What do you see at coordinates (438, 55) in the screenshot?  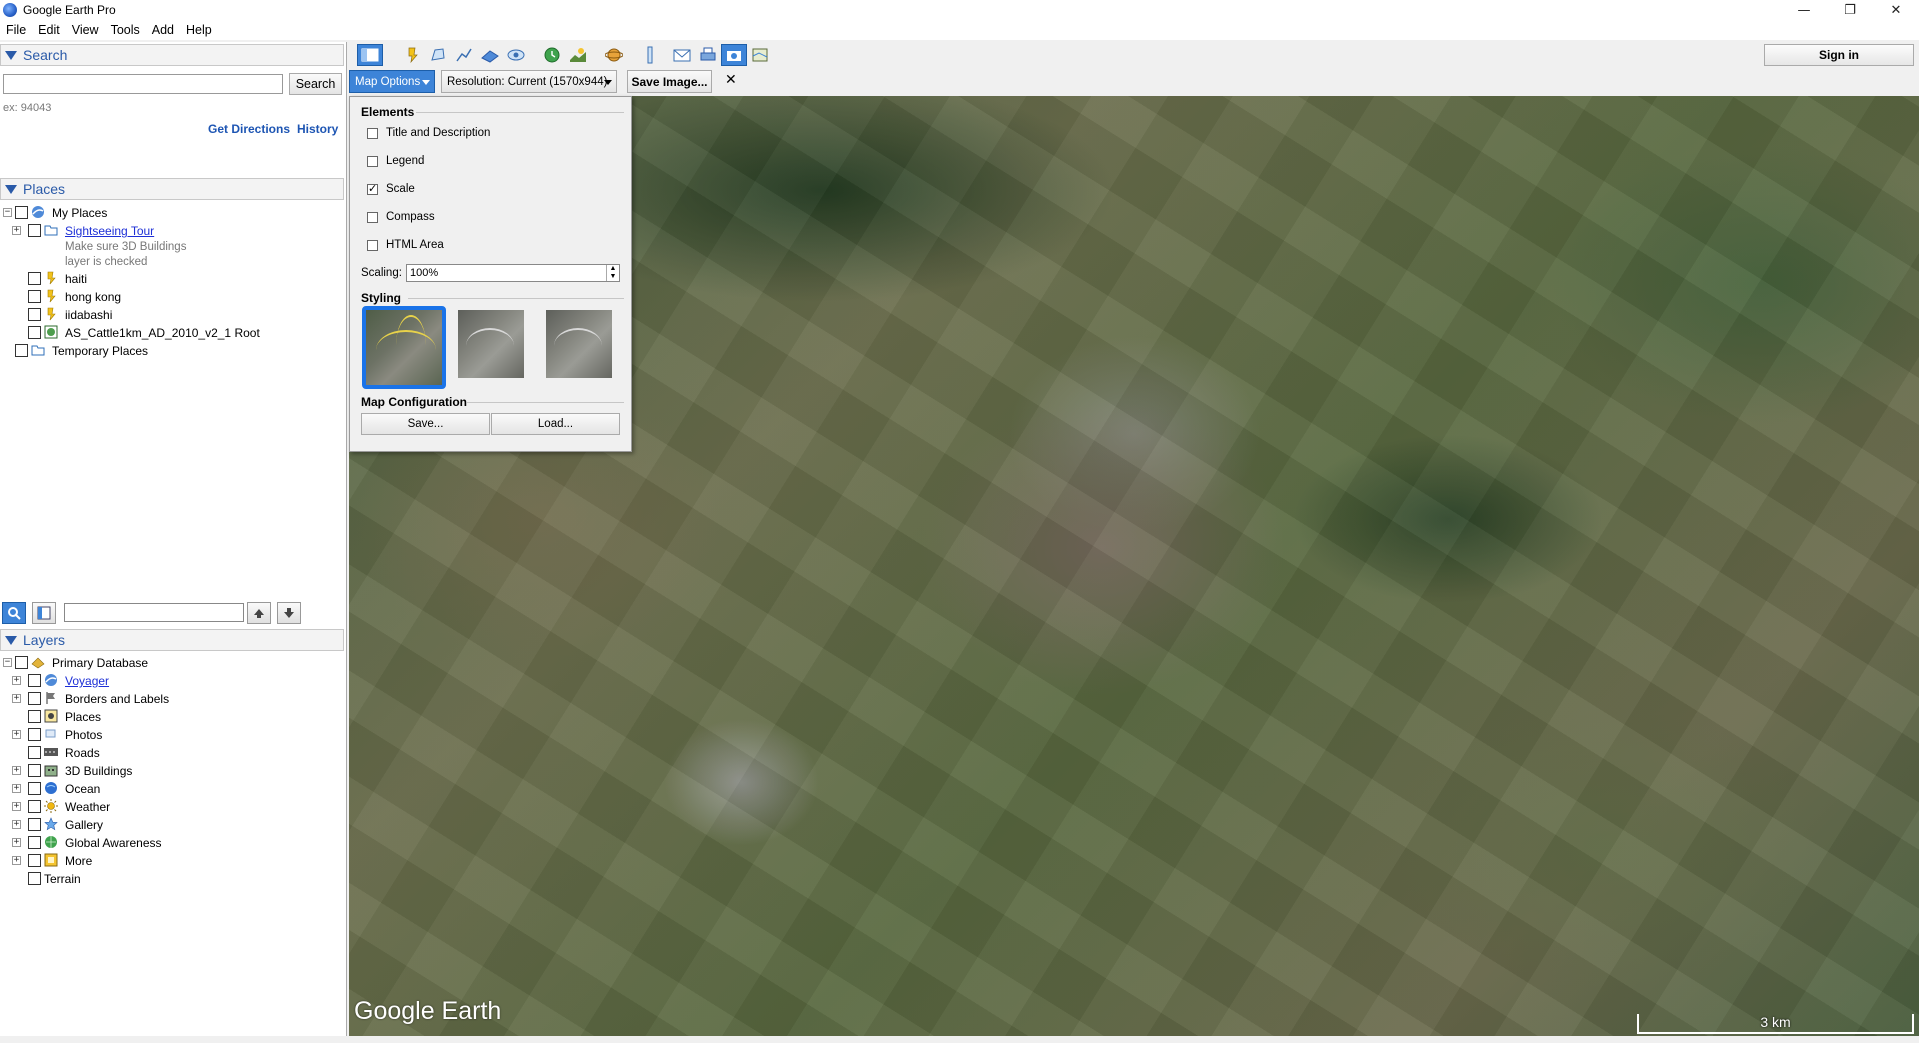 I see `add-polygon-button` at bounding box center [438, 55].